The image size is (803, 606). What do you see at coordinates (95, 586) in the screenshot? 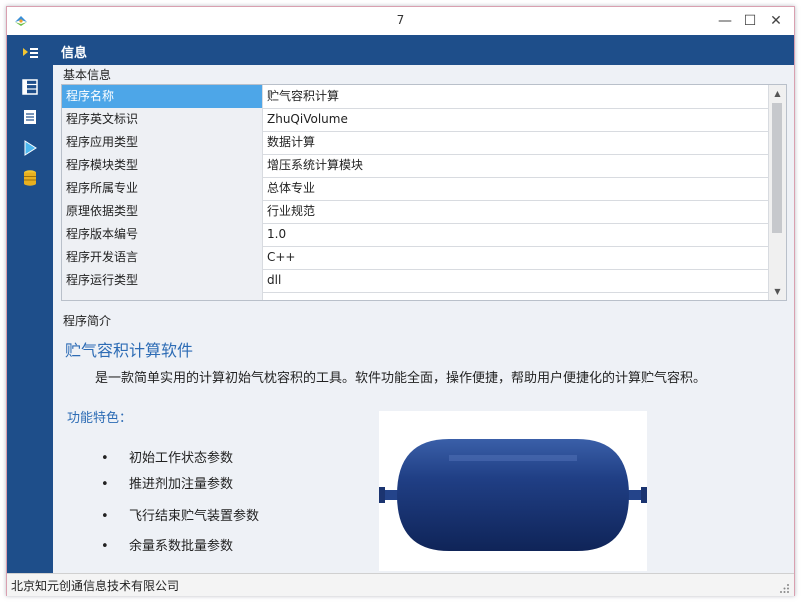
I see `company-name: 北京知元创通信息技术有限公司` at bounding box center [95, 586].